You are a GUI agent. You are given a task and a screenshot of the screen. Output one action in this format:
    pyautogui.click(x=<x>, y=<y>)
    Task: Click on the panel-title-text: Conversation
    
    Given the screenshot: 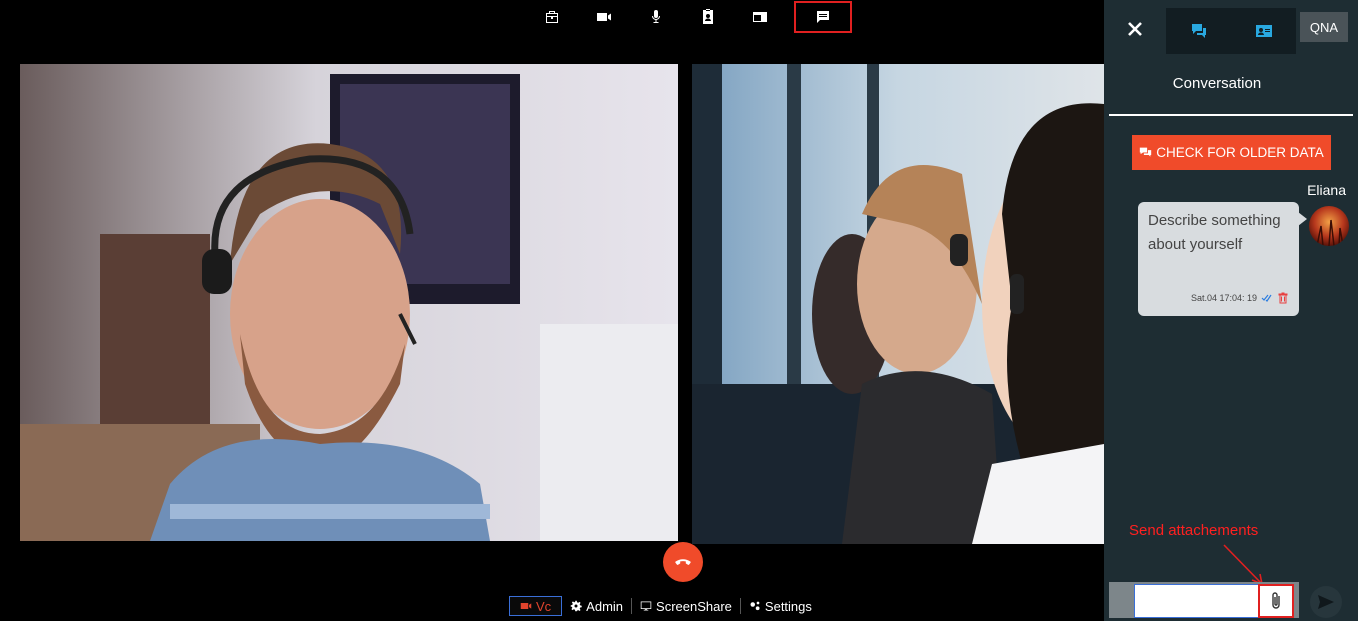 What is the action you would take?
    pyautogui.click(x=1217, y=83)
    